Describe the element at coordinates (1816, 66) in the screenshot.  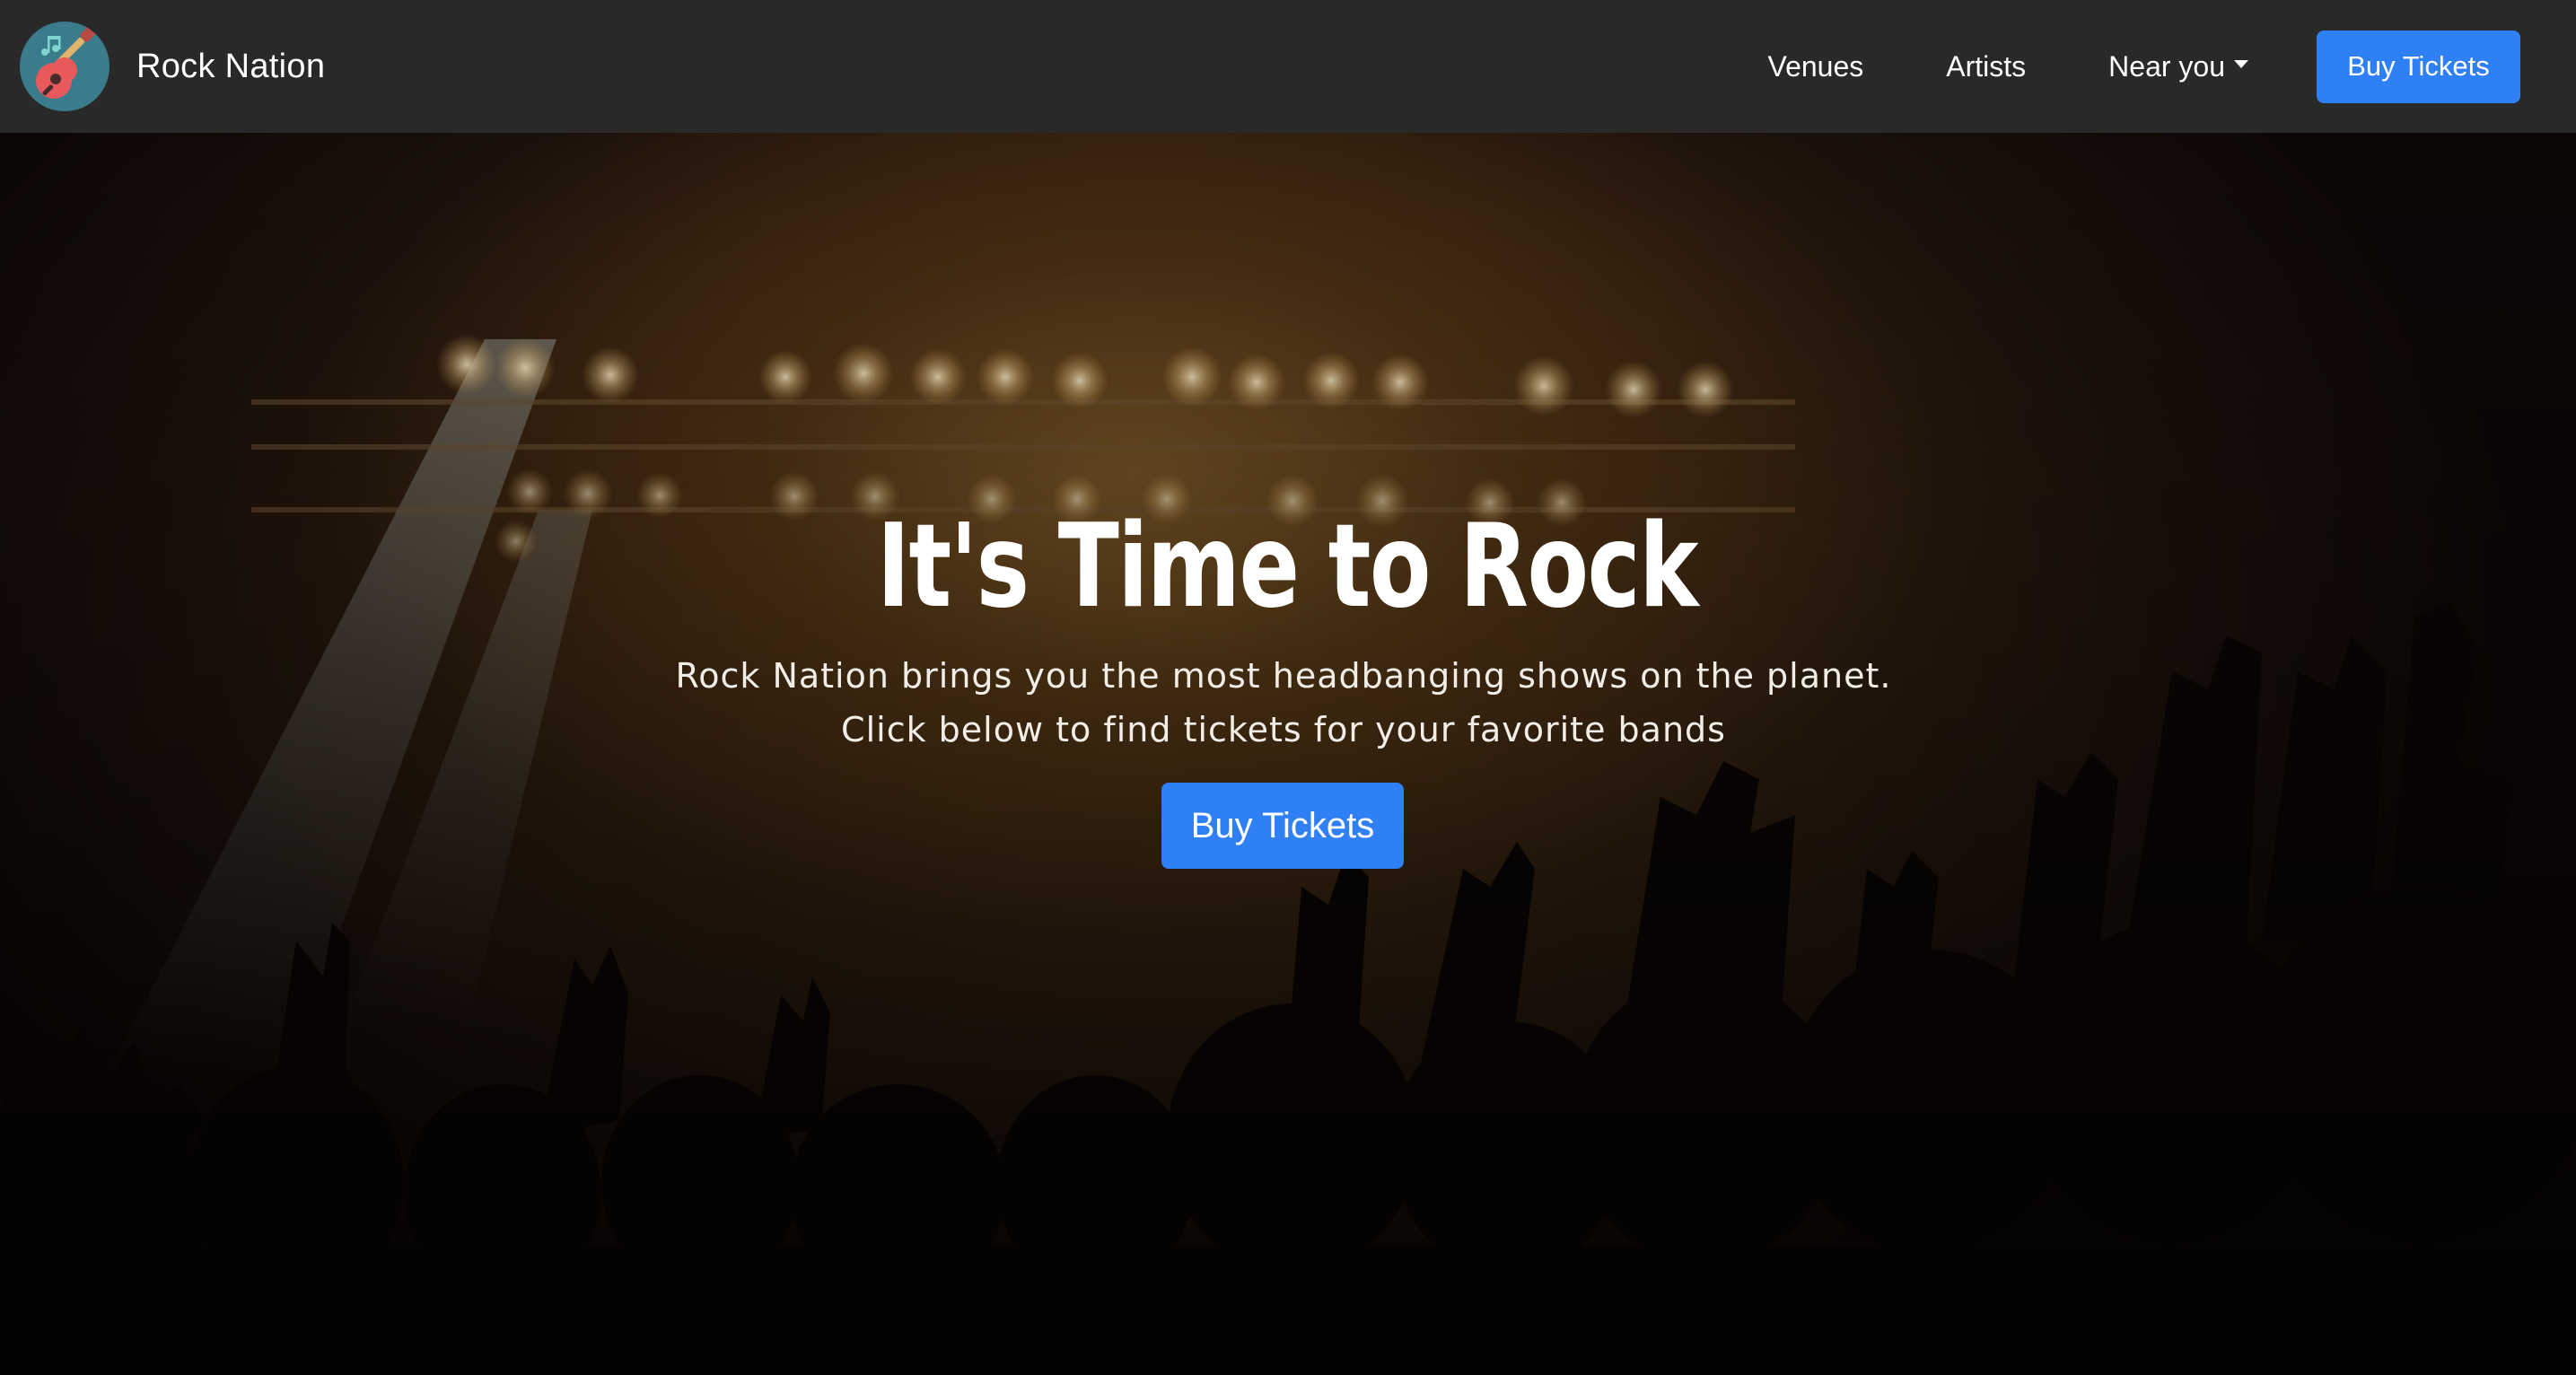
I see `nav-link-venues: Venues` at that location.